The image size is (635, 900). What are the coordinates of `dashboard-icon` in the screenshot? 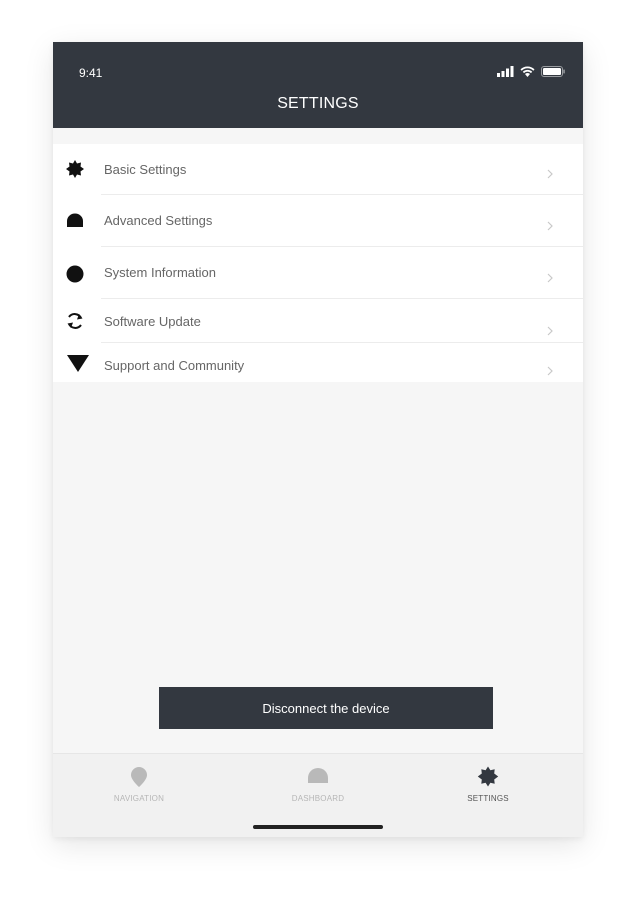 It's located at (318, 775).